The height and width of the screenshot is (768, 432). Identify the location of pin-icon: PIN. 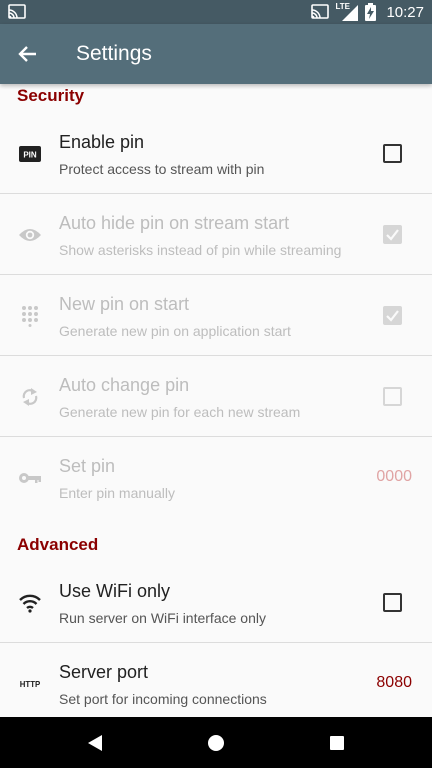
(30, 154).